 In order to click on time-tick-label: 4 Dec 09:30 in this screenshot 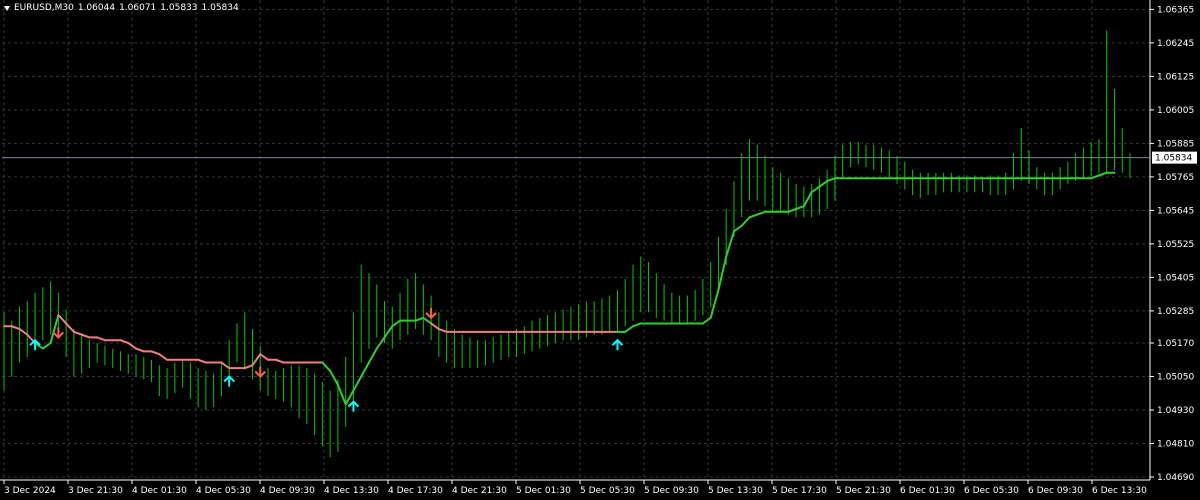, I will do `click(287, 491)`.